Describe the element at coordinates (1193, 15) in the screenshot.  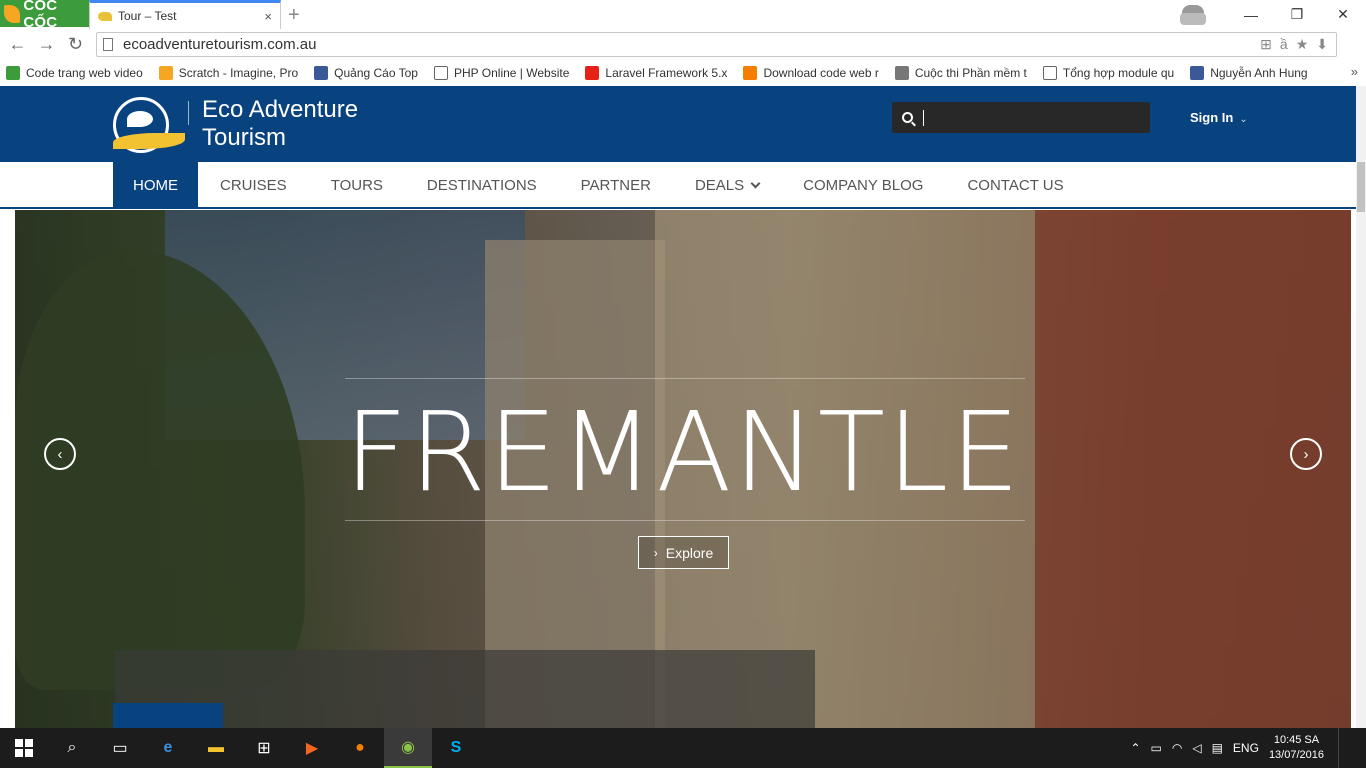
I see `incognito-icon` at that location.